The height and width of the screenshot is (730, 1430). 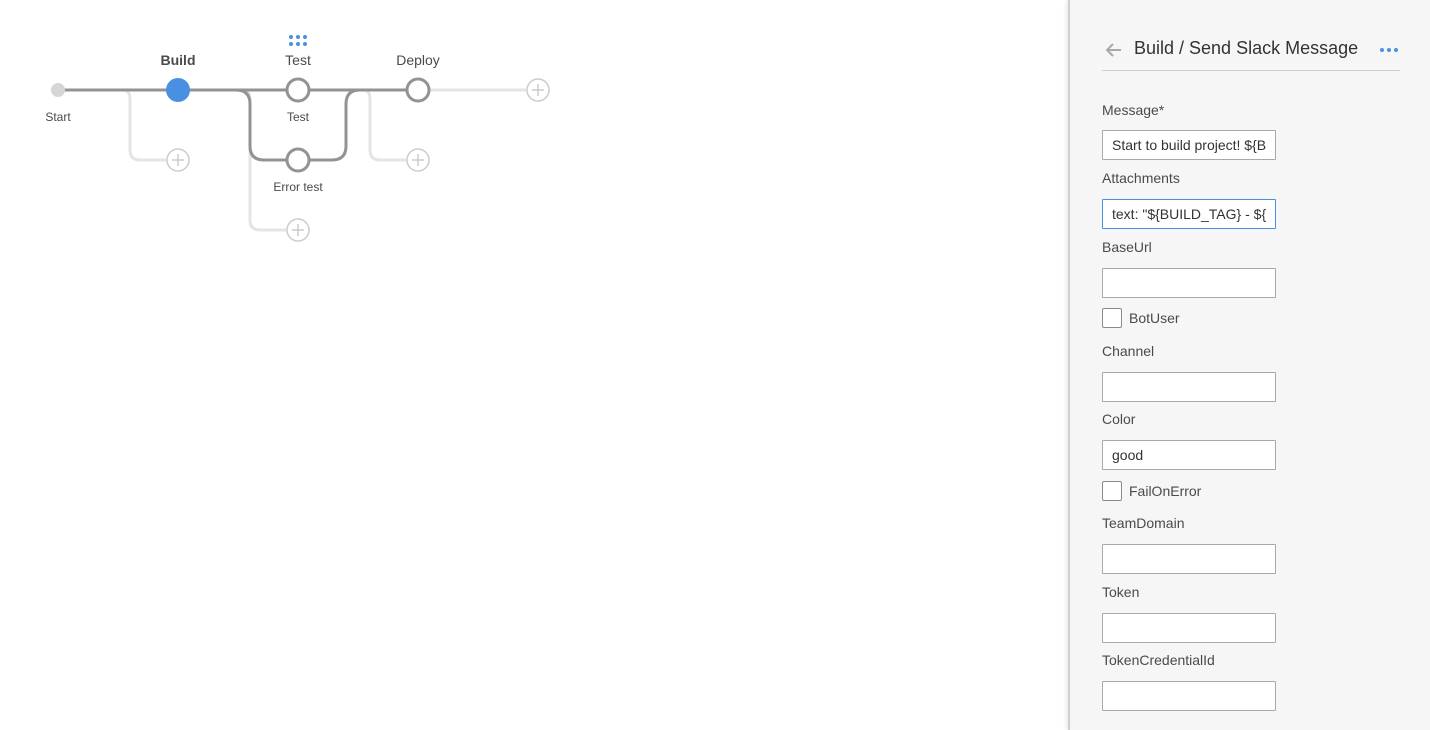 I want to click on build-add-branch-connector, so click(x=144, y=125).